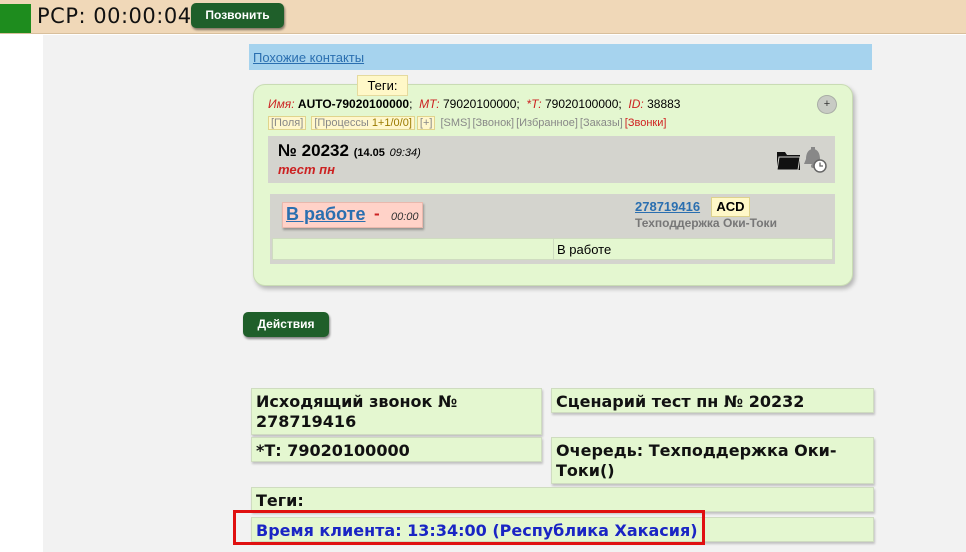  I want to click on order-time: 09:34), so click(405, 153).